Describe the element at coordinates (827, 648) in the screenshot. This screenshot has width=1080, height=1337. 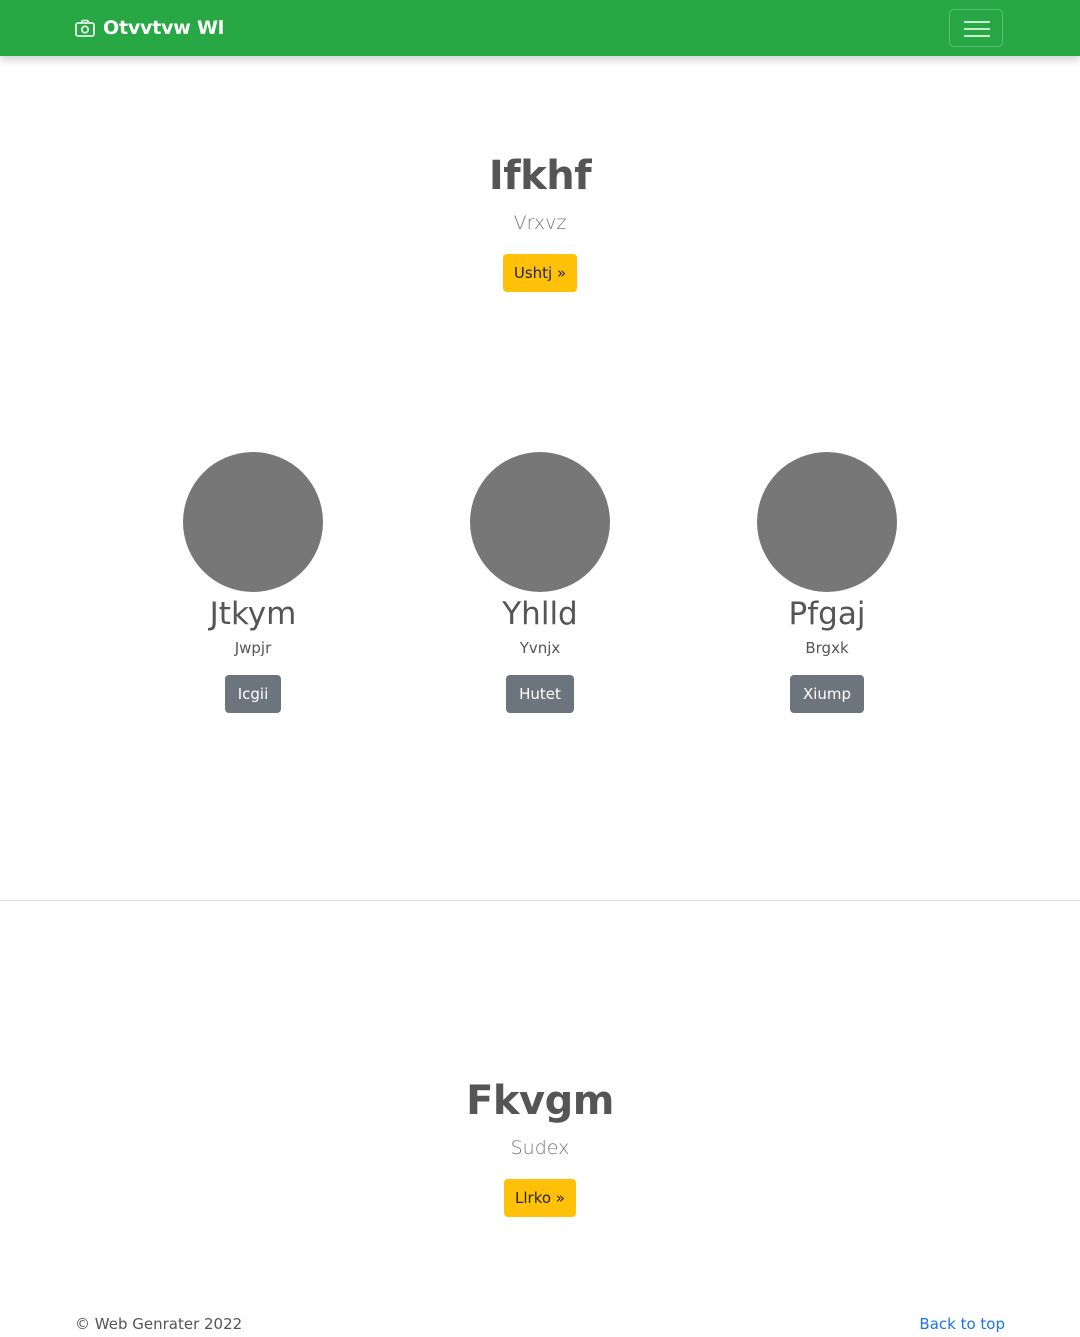
I see `feature-text: Brgxk` at that location.